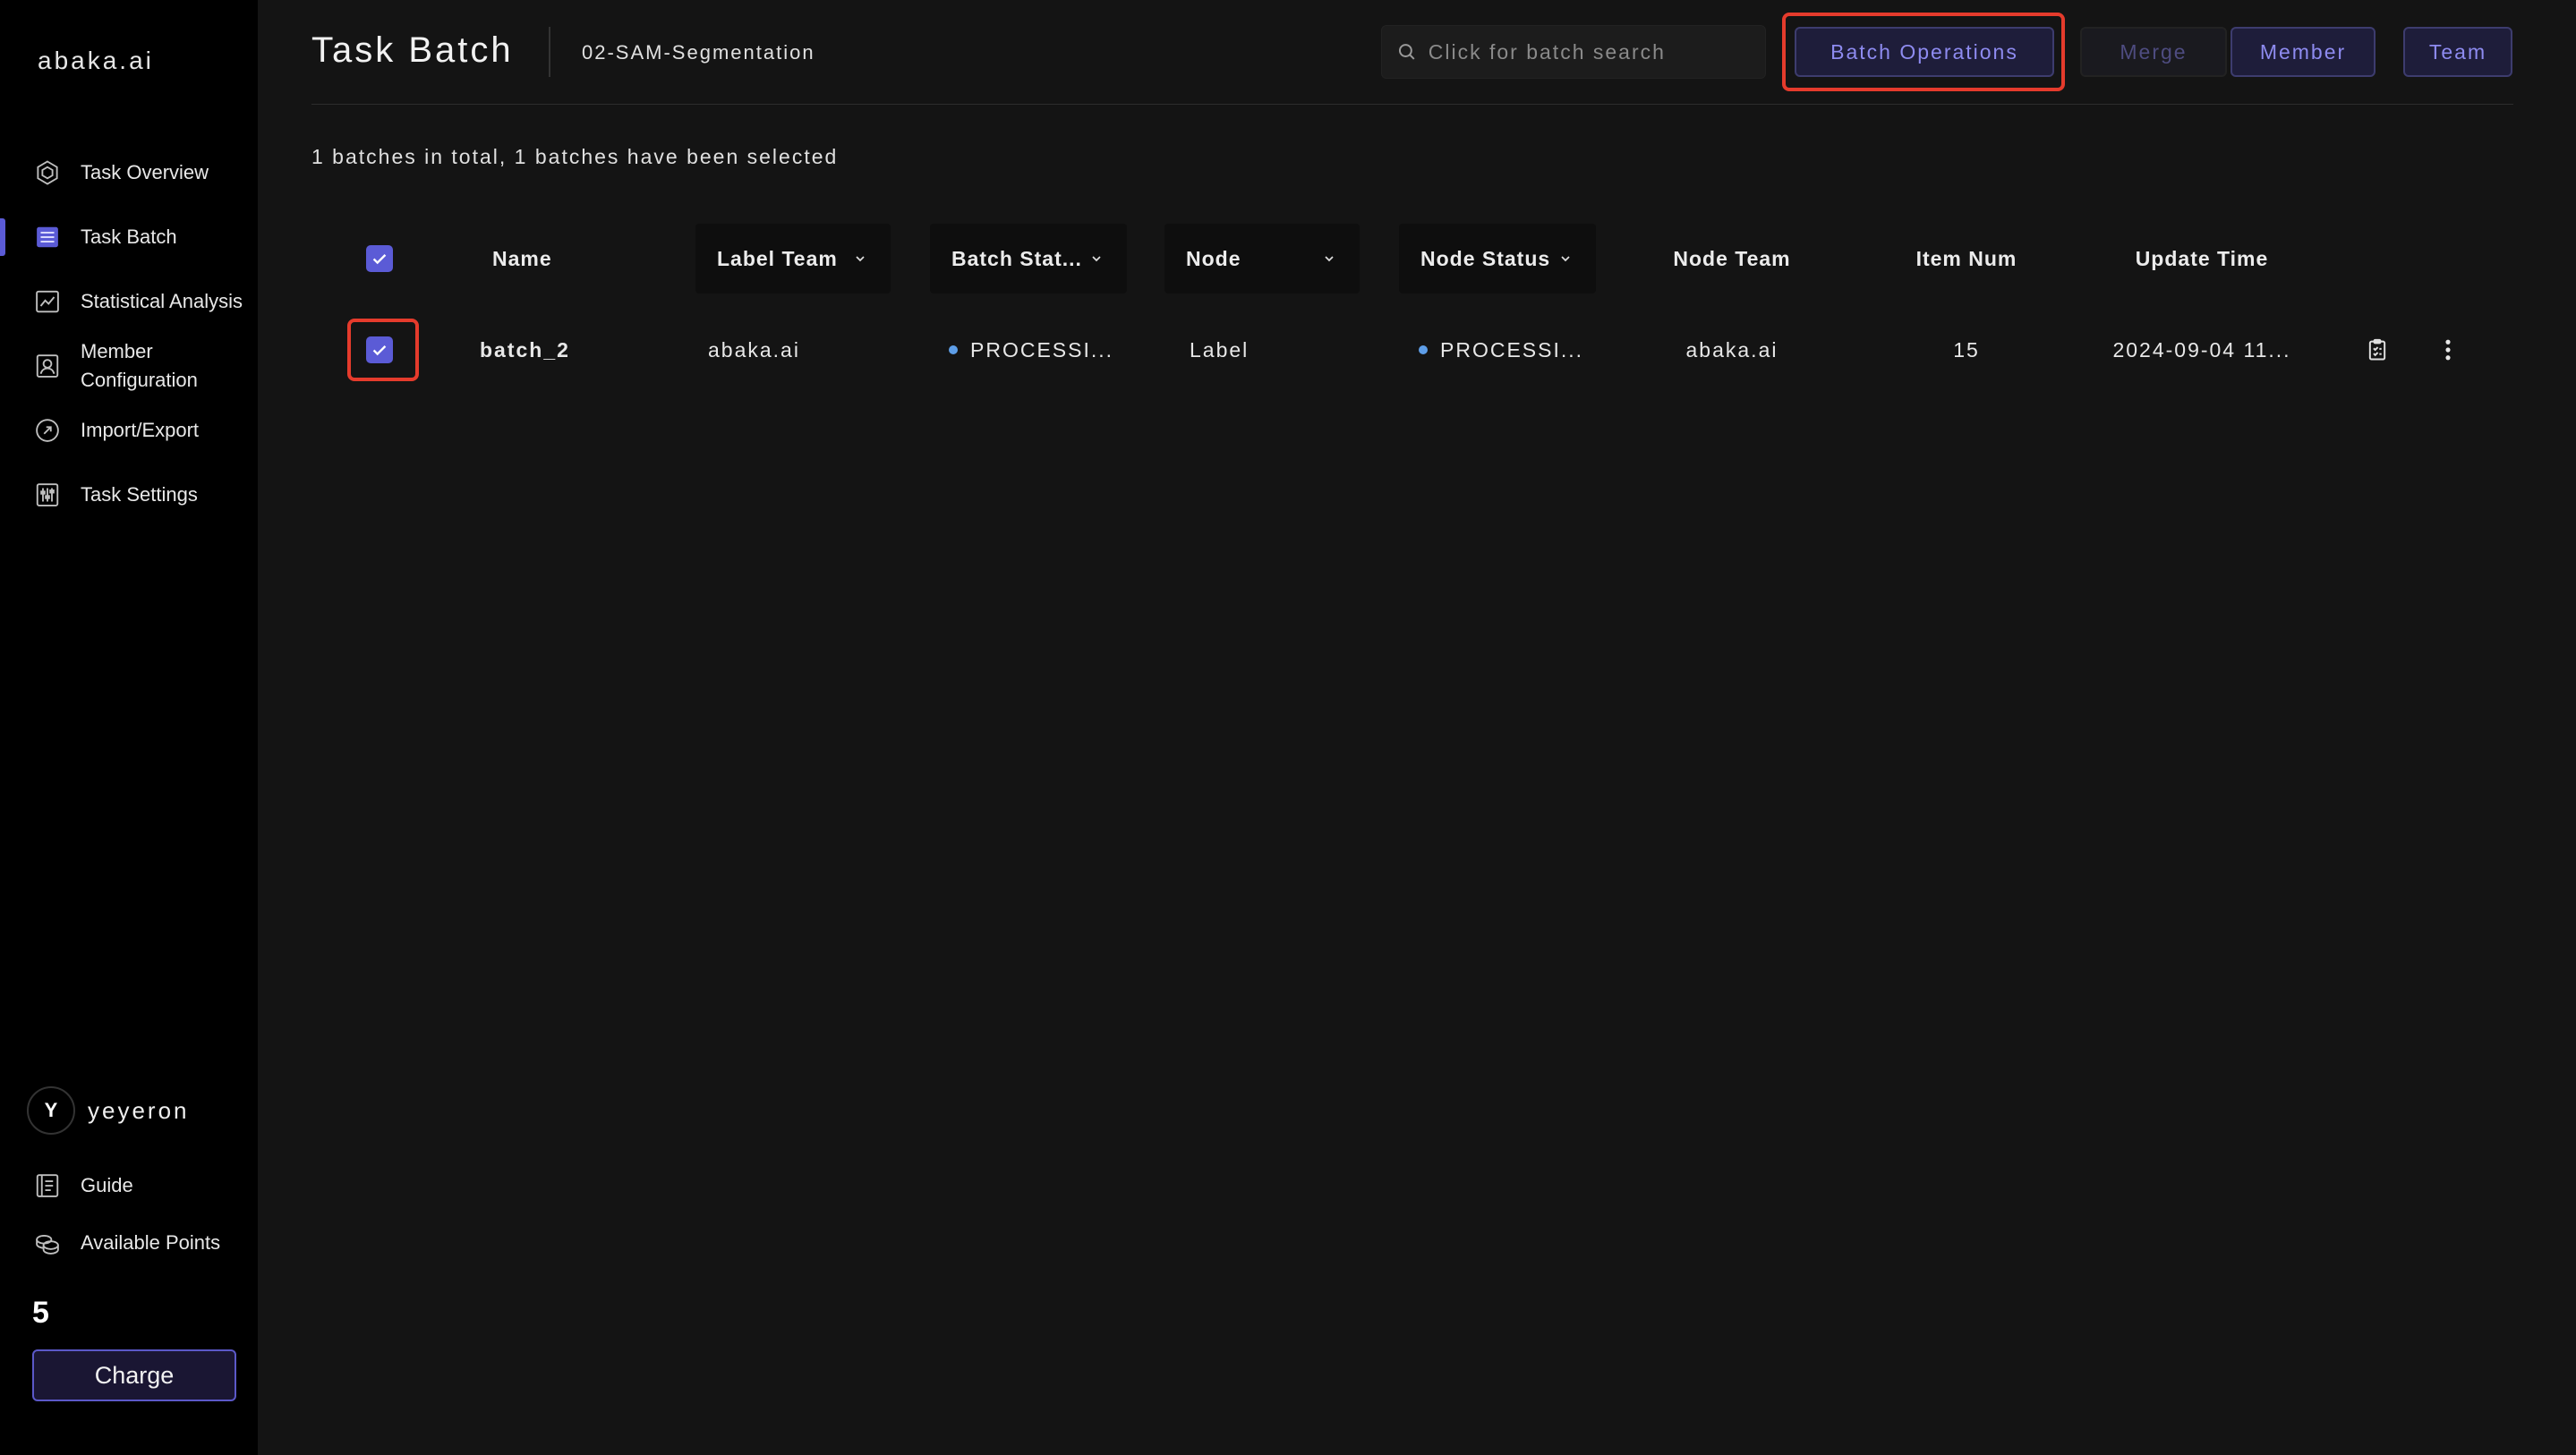 This screenshot has width=2576, height=1455. I want to click on avatar: Y, so click(51, 1110).